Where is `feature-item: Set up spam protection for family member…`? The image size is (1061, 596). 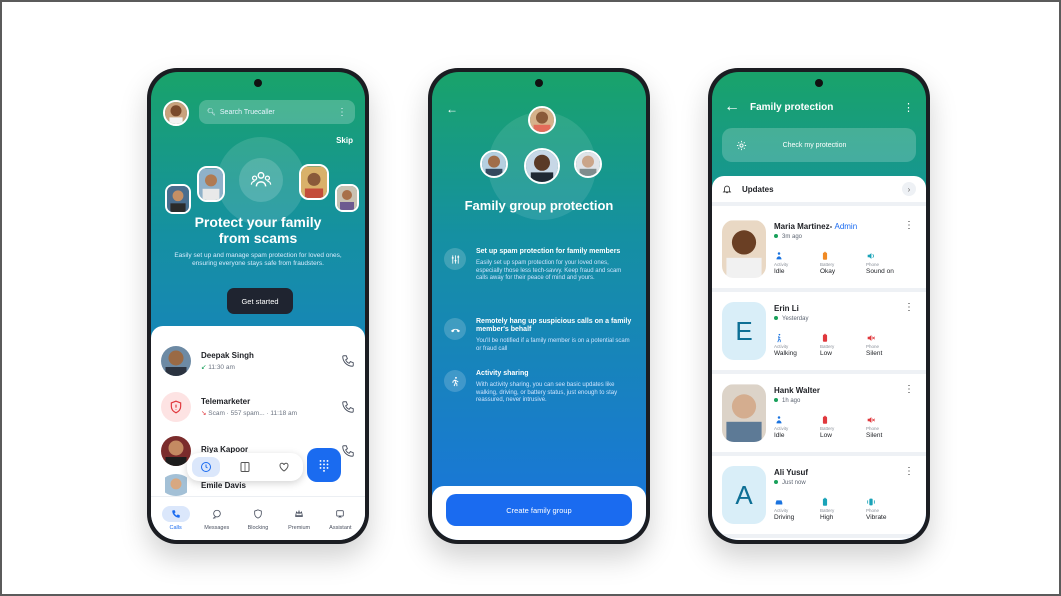 feature-item: Set up spam protection for family member… is located at coordinates (539, 265).